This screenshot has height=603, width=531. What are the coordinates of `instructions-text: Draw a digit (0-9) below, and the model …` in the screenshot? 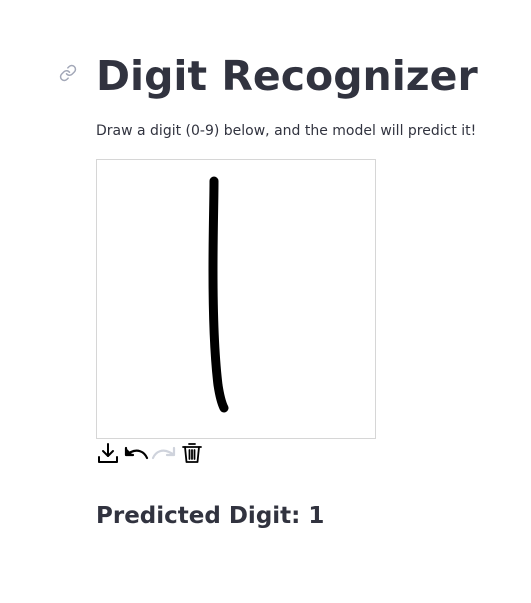 It's located at (286, 131).